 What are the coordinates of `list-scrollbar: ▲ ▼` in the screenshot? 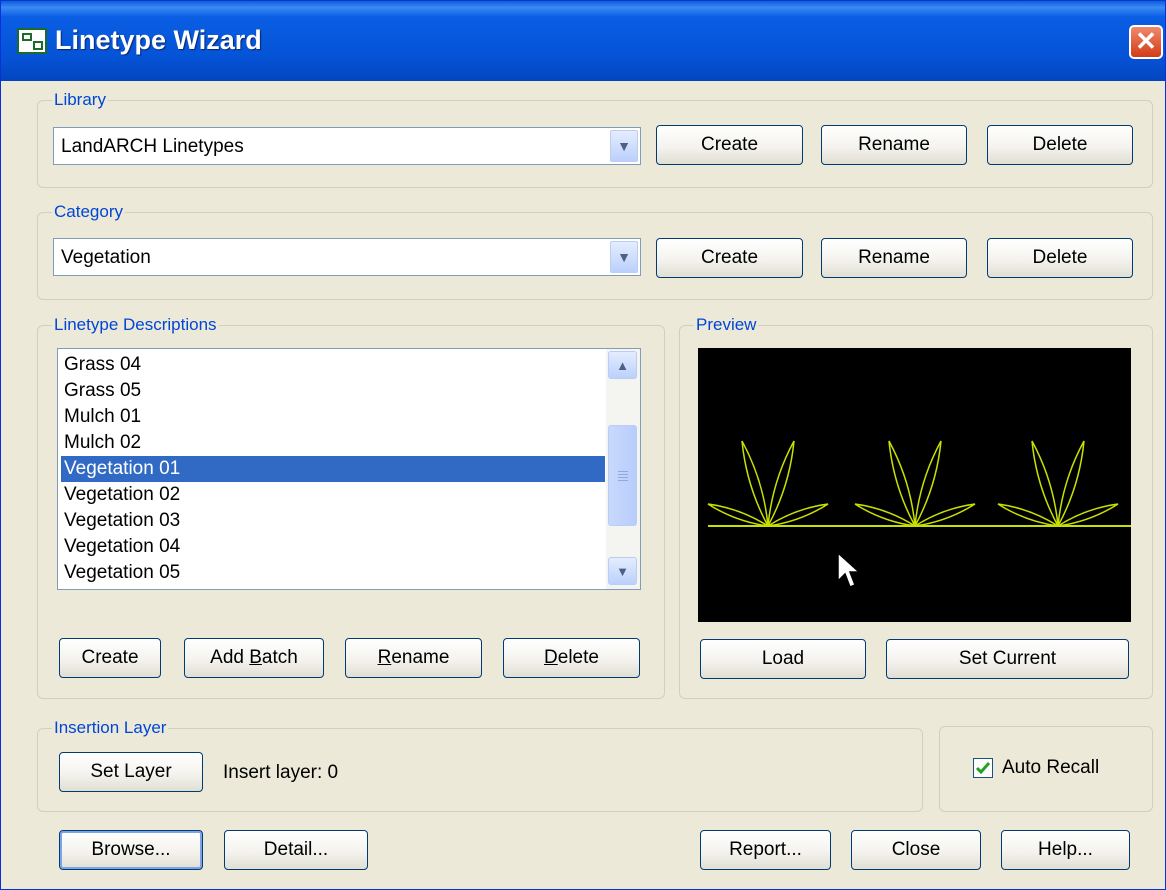 It's located at (623, 469).